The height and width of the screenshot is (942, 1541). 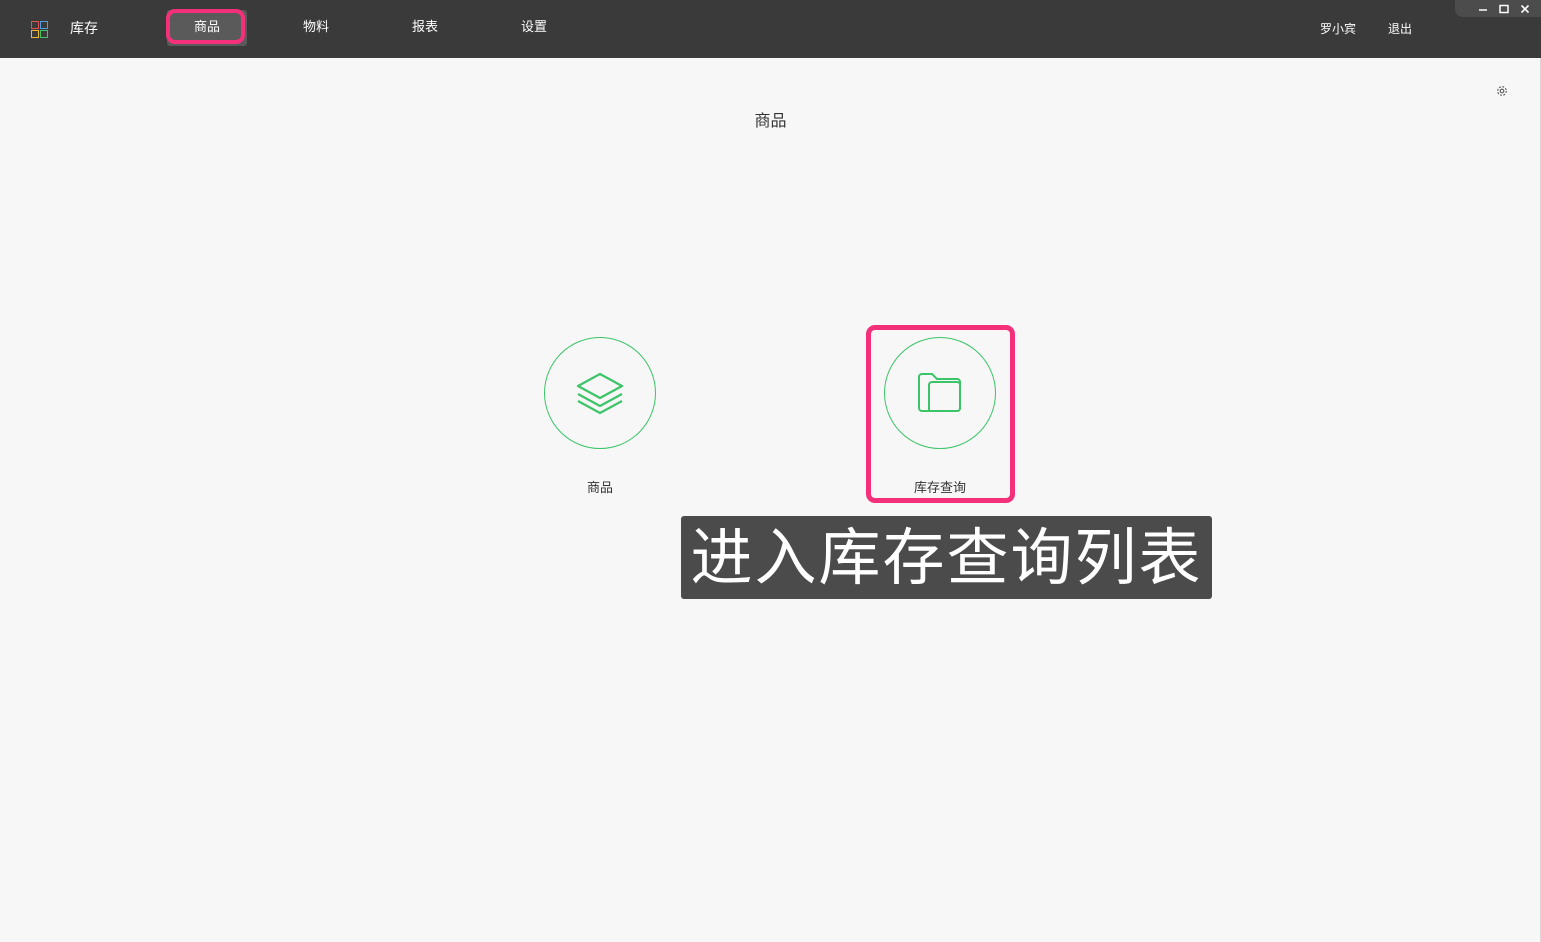 I want to click on tile-goods-circle, so click(x=600, y=393).